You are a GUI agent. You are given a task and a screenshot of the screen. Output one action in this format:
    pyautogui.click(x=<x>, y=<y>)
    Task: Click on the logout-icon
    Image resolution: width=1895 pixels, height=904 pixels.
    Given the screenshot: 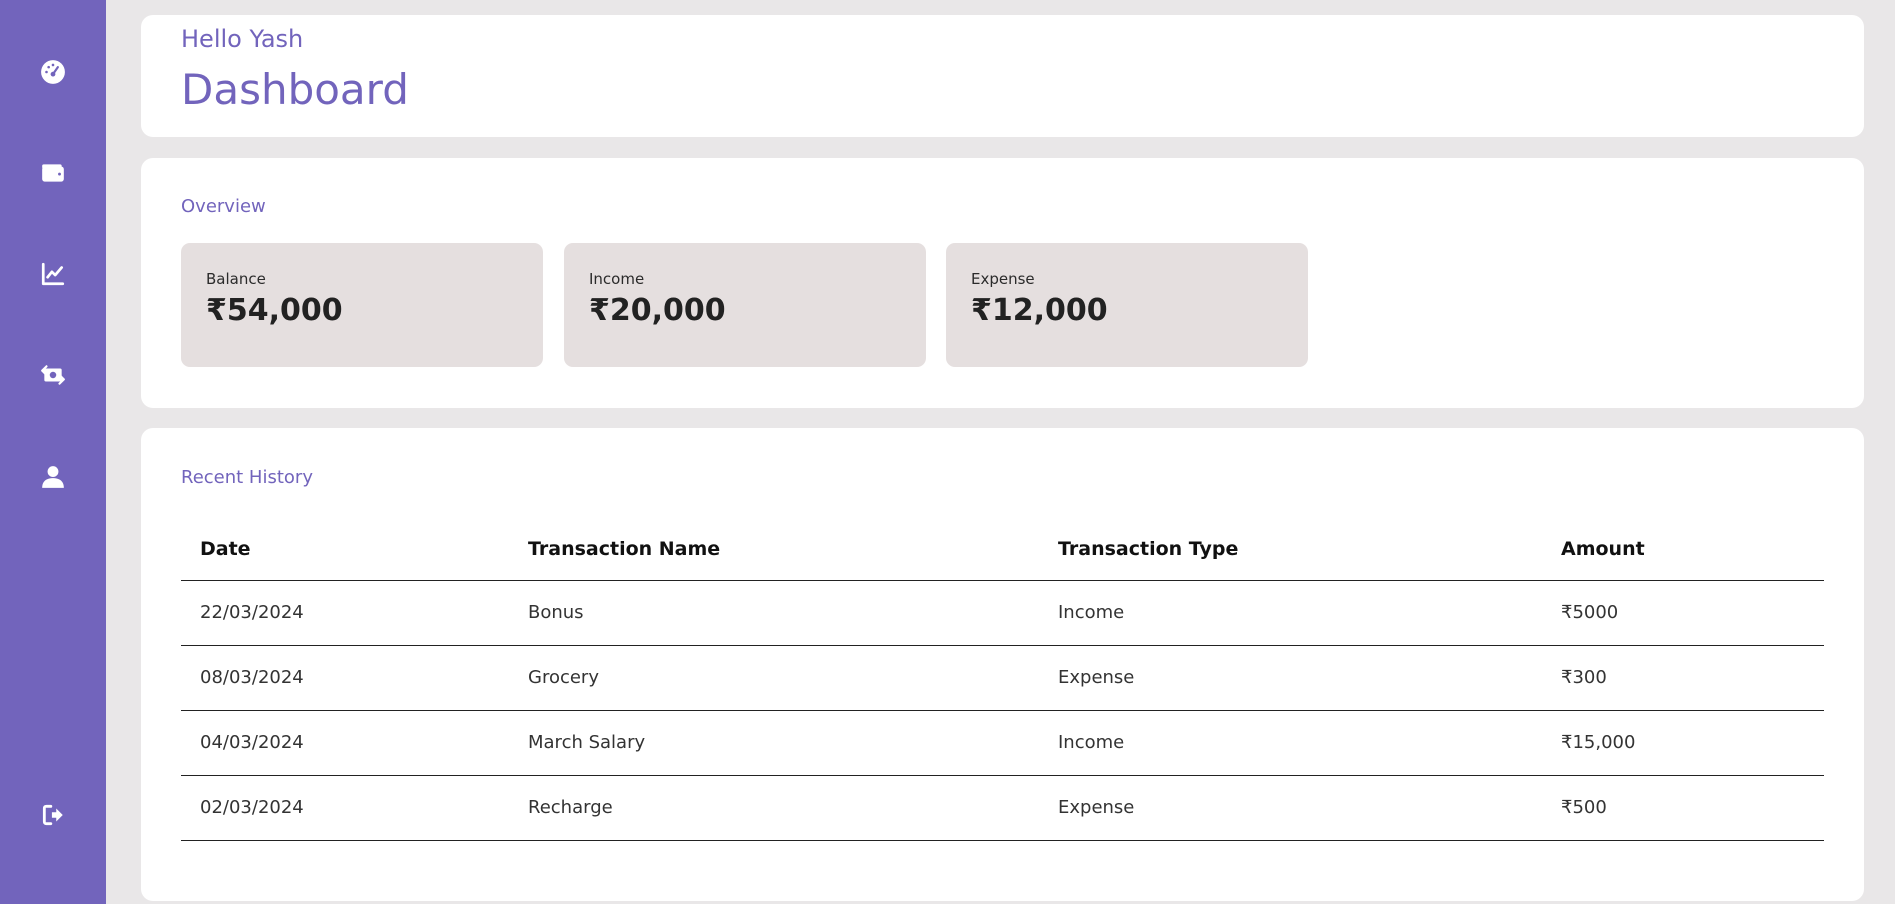 What is the action you would take?
    pyautogui.click(x=52, y=815)
    